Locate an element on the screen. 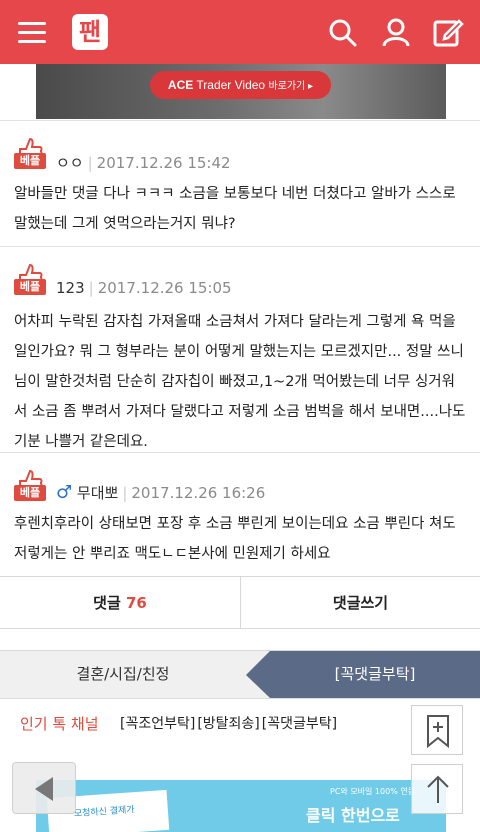  ad-small-text: PC와 모바일 100% 연동 is located at coordinates (373, 791).